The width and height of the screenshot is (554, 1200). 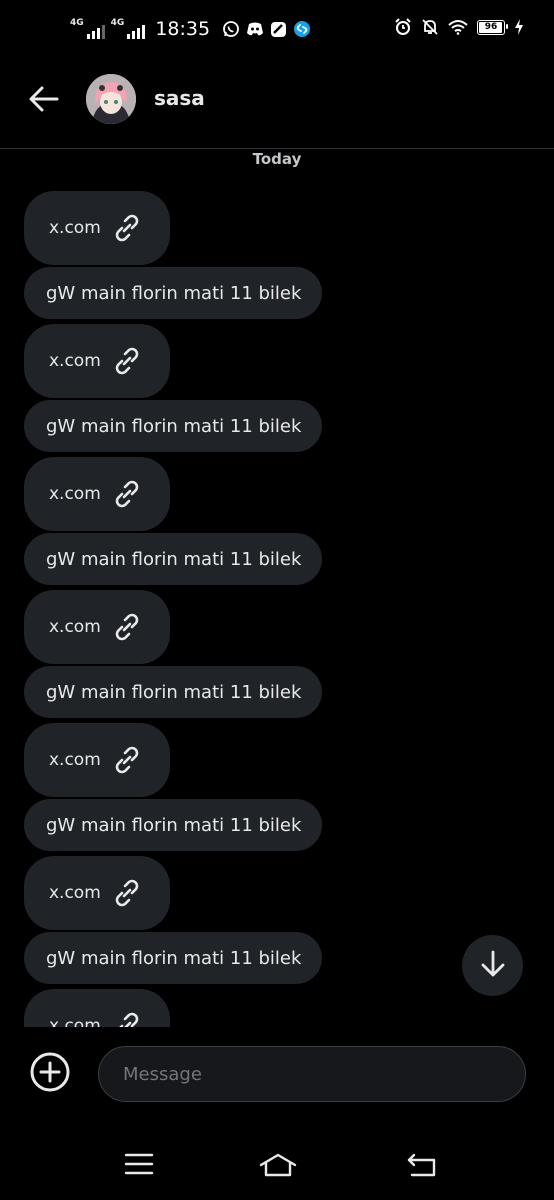 I want to click on whatsapp-icon, so click(x=231, y=29).